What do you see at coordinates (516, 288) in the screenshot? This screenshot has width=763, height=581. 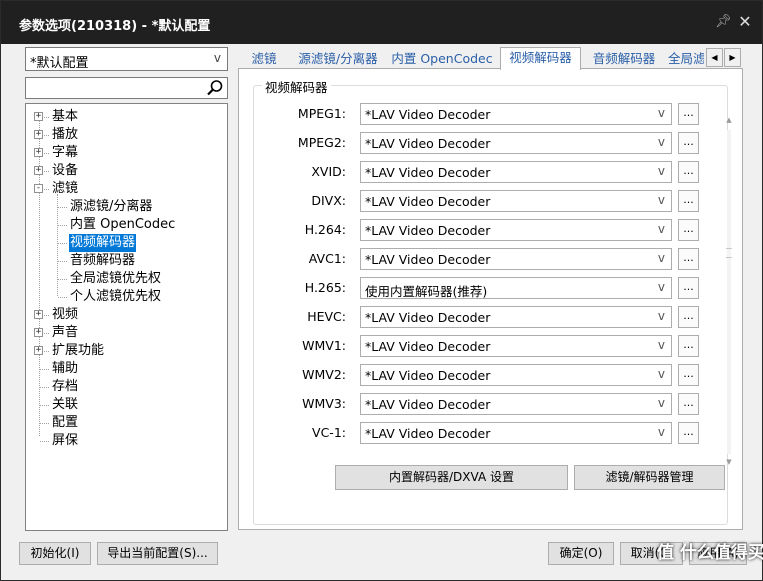 I see `decoder-select: 使用内置解码器(推荐) v` at bounding box center [516, 288].